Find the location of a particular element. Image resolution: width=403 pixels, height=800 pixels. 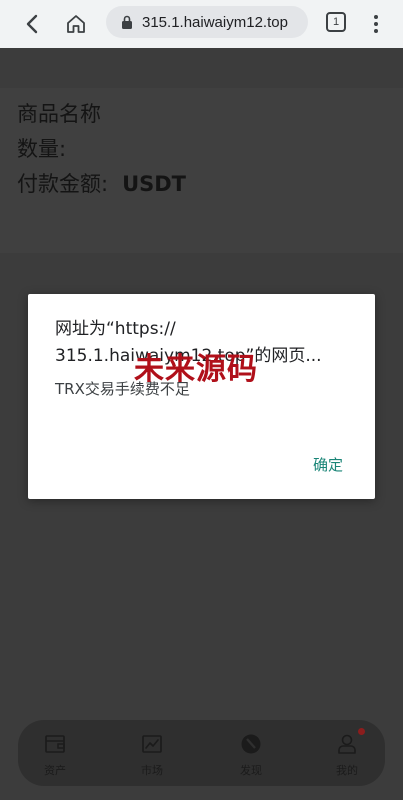

home-icon is located at coordinates (76, 24).